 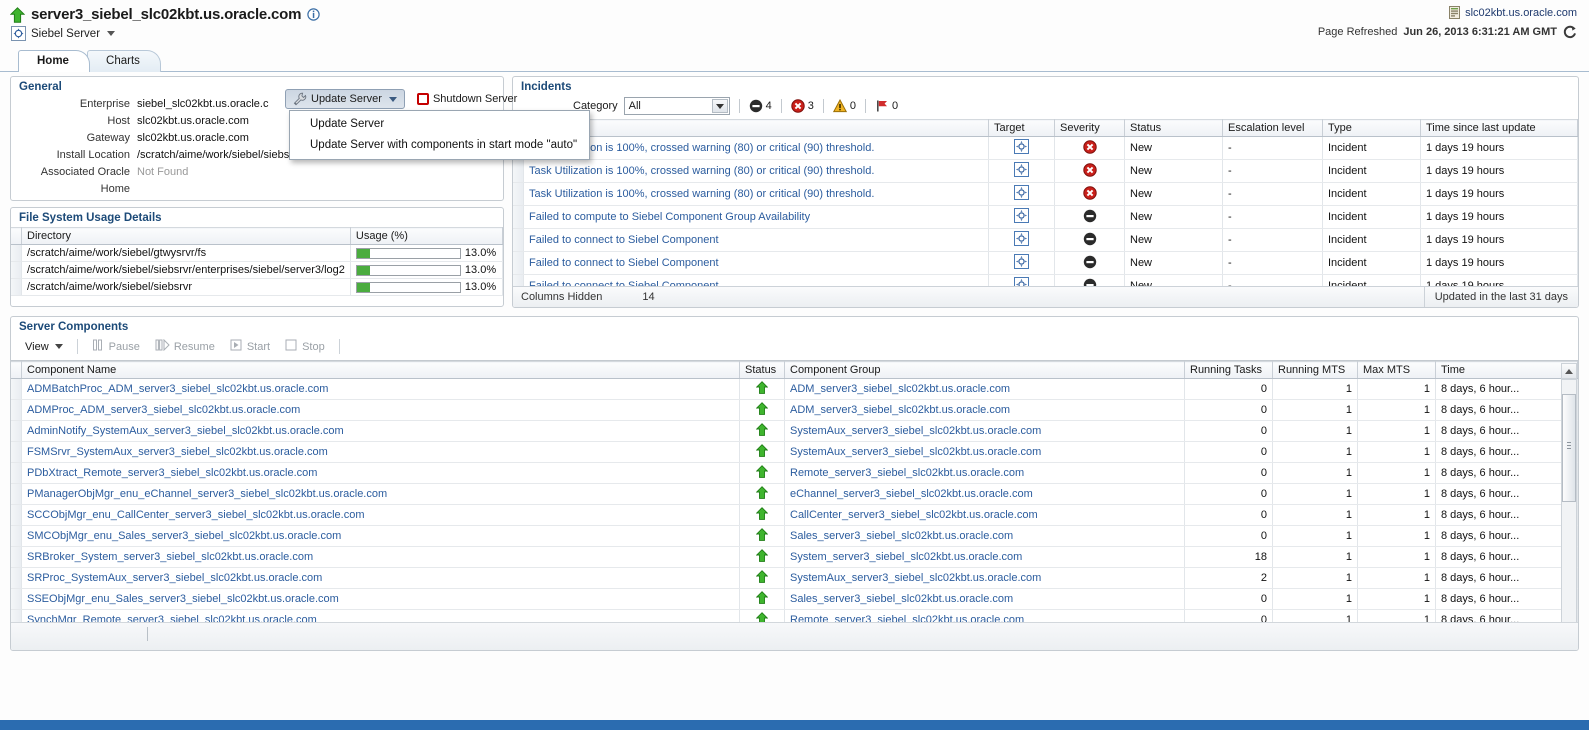 I want to click on category-select: All, so click(x=676, y=106).